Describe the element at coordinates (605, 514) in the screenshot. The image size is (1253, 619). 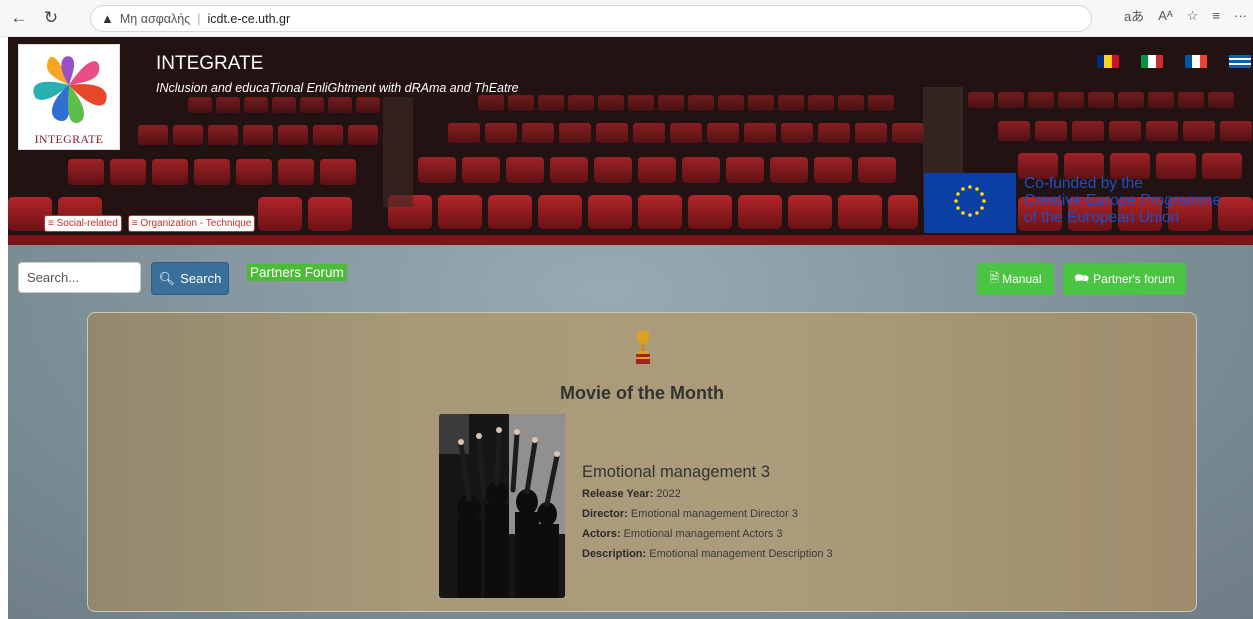
I see `director-label: Director:` at that location.